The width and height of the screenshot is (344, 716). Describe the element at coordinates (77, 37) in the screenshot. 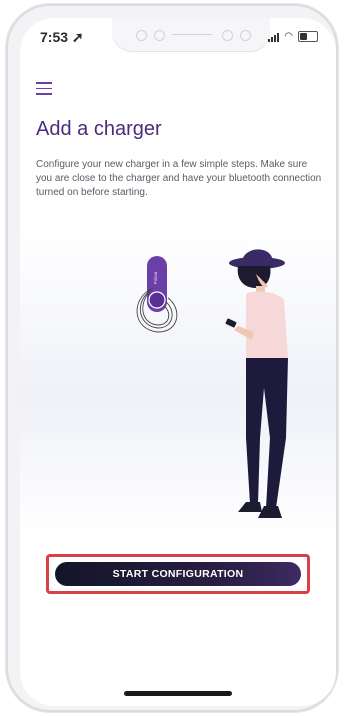

I see `location-arrow-icon: ➚` at that location.